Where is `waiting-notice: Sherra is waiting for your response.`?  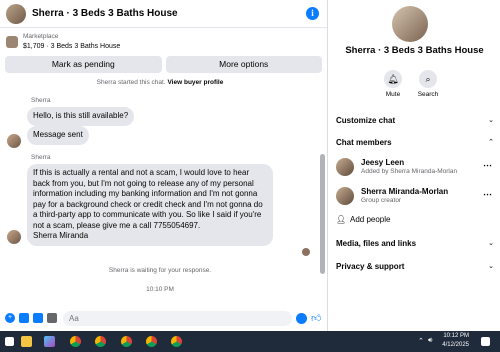 waiting-notice: Sherra is waiting for your response. is located at coordinates (160, 270).